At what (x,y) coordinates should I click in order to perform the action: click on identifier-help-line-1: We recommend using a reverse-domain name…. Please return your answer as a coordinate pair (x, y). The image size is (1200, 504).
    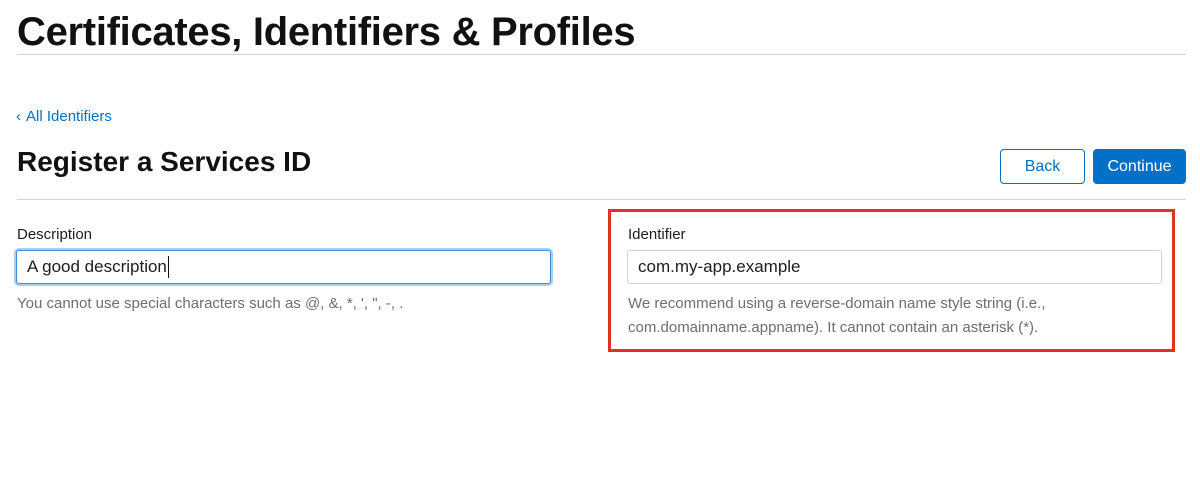
    Looking at the image, I should click on (837, 303).